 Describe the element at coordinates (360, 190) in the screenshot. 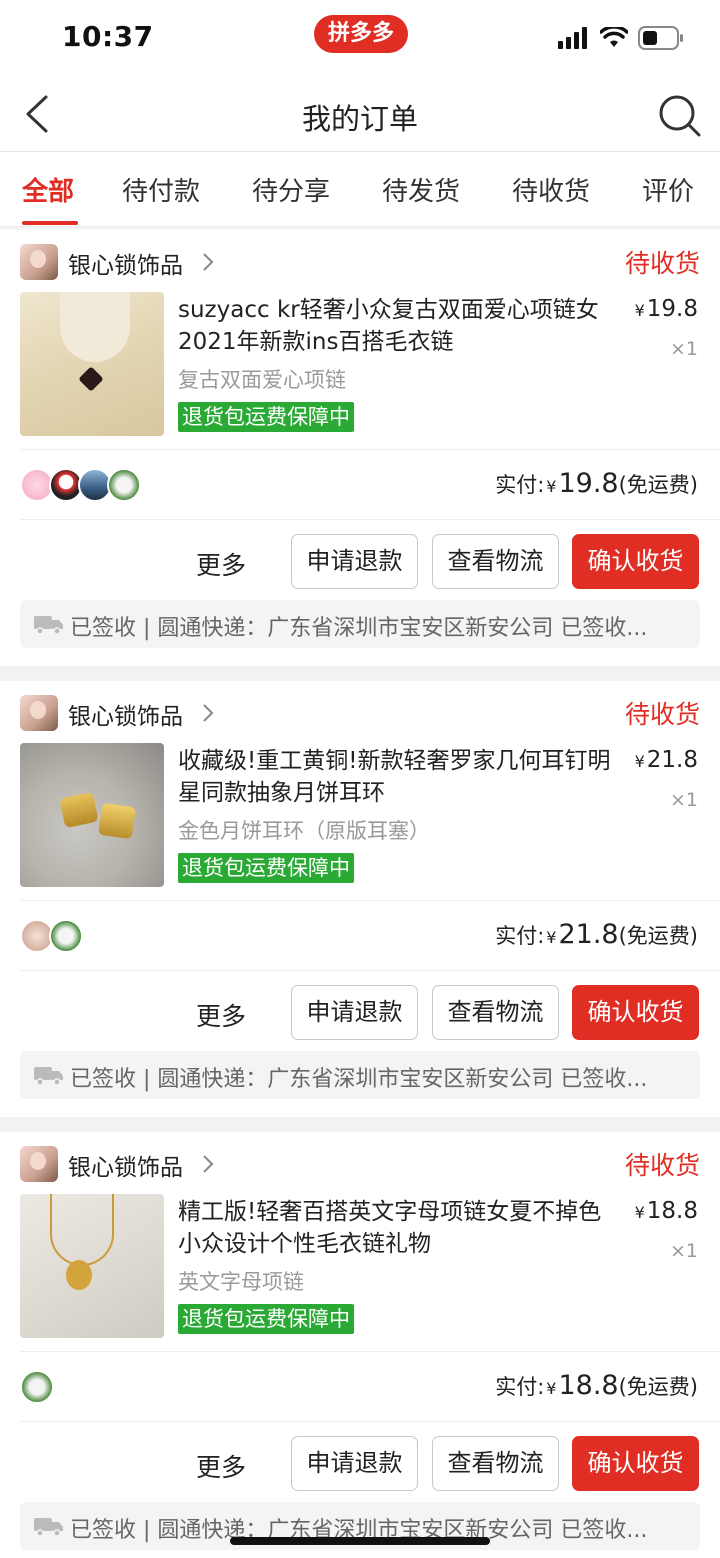

I see `order-tabs: 全部 待付款 待分享 待发货 待收货 评价` at that location.